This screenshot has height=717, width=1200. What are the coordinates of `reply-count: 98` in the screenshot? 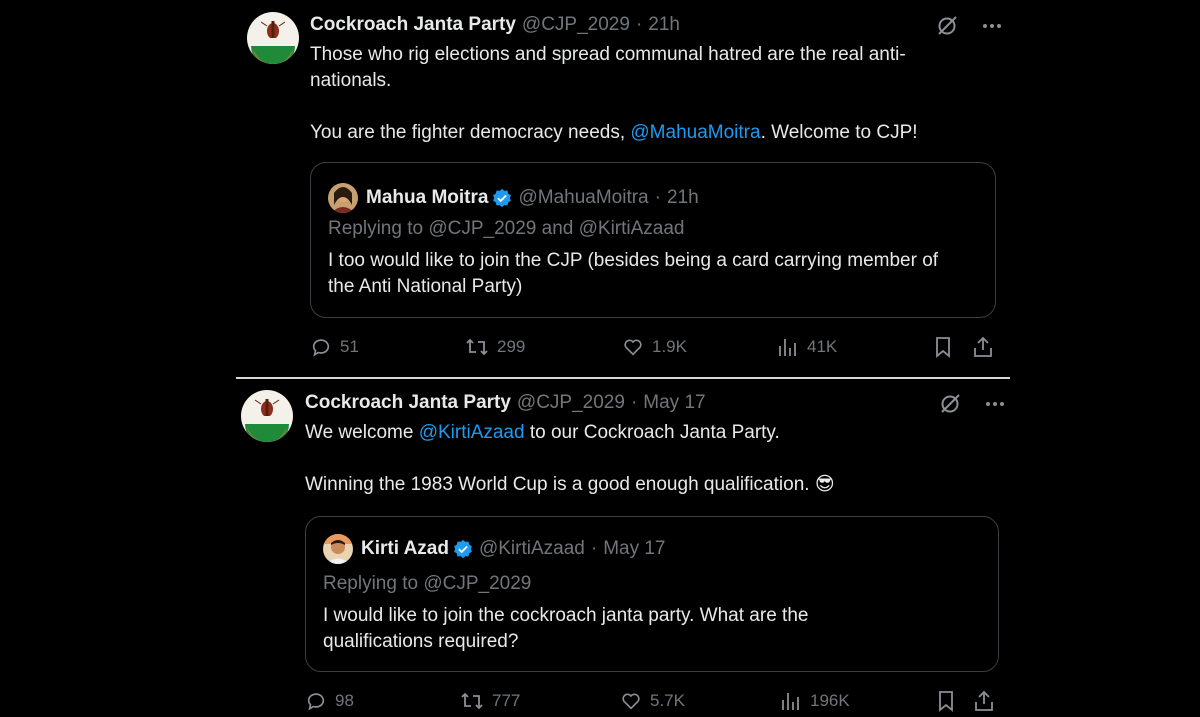 It's located at (344, 700).